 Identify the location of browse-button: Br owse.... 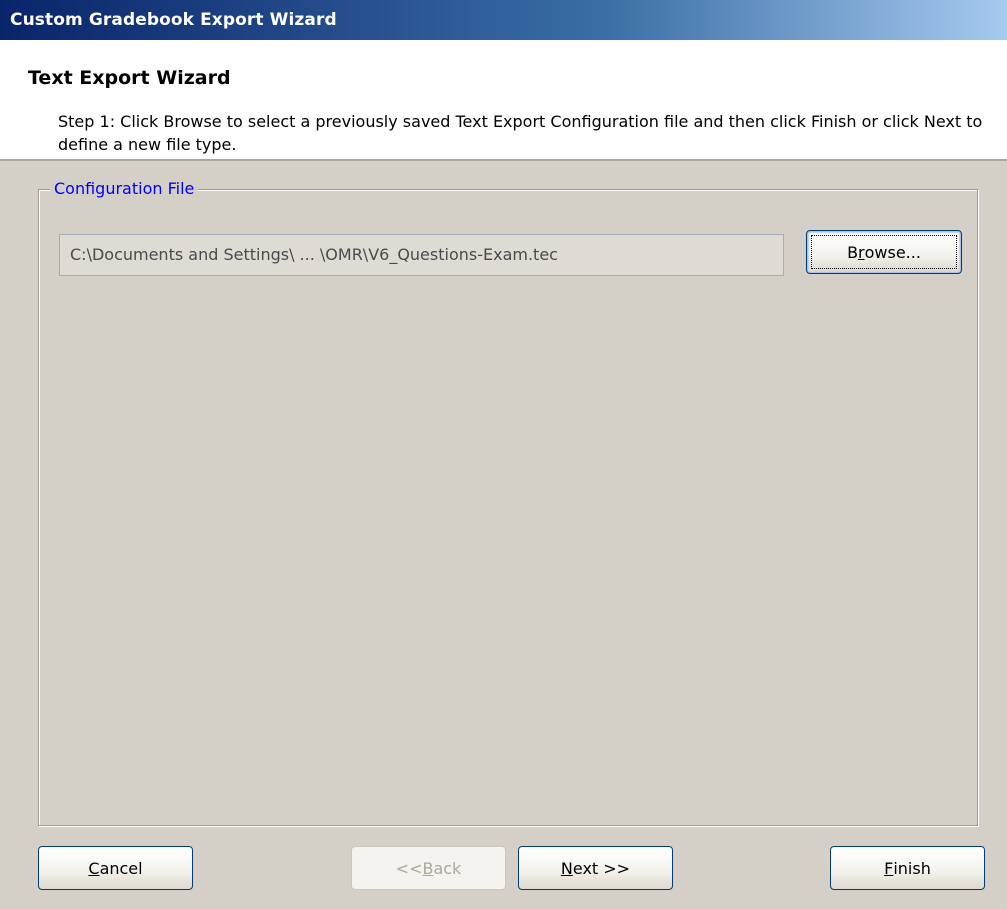
(884, 252).